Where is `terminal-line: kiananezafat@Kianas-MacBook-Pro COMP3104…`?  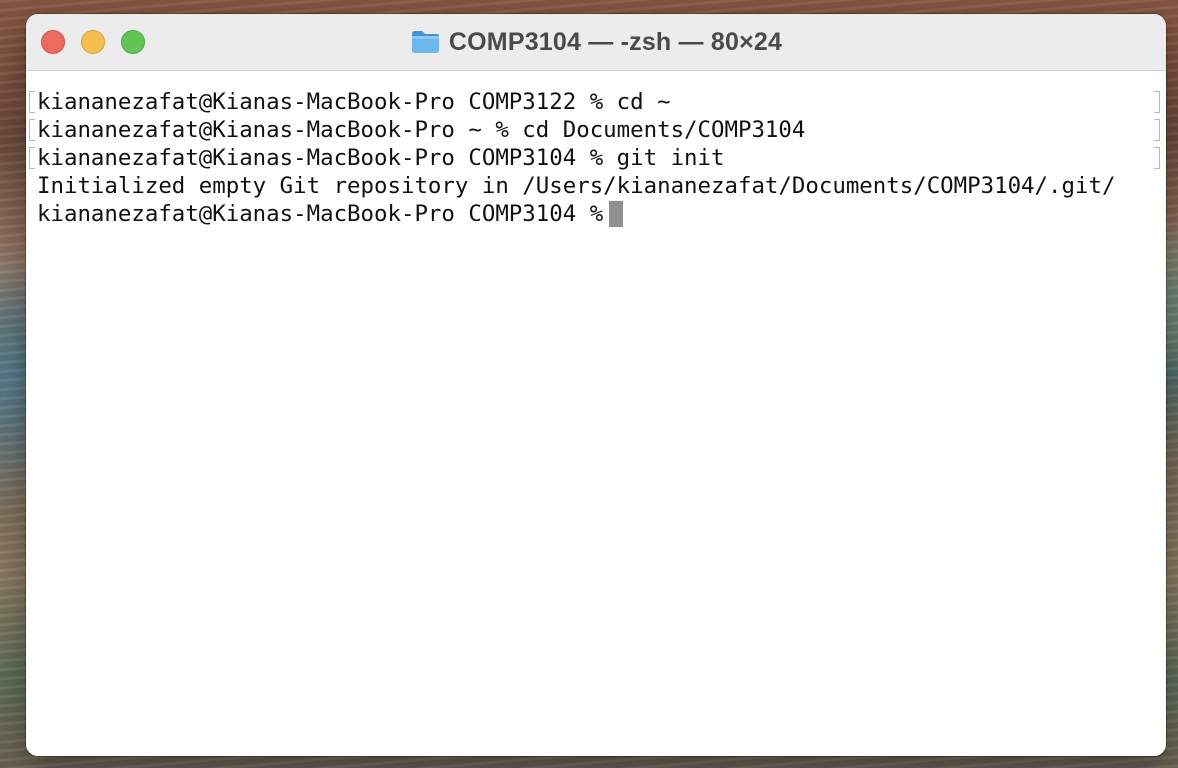 terminal-line: kiananezafat@Kianas-MacBook-Pro COMP3104… is located at coordinates (381, 158).